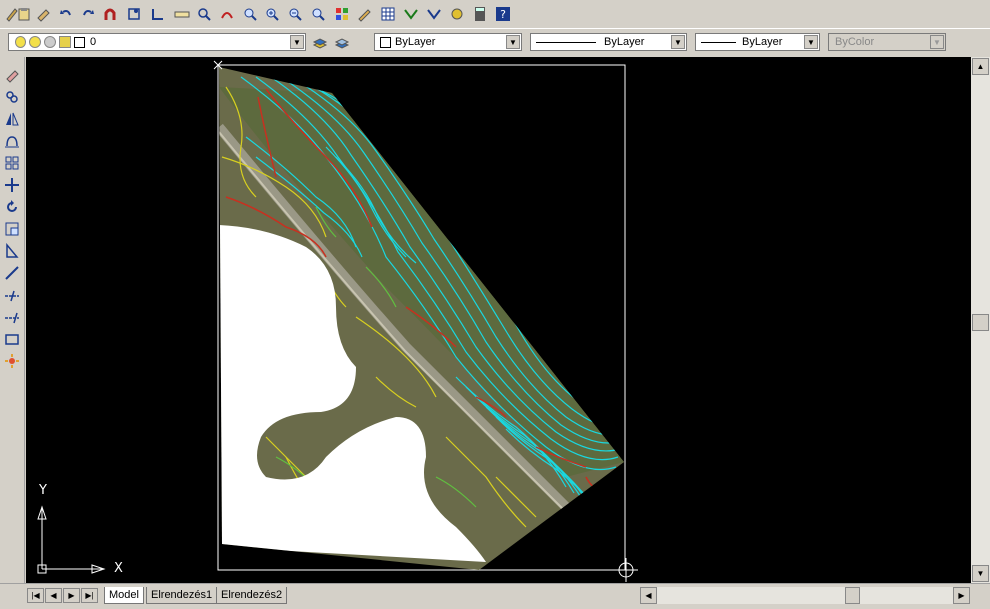 The image size is (990, 609). I want to click on help-icon: ?, so click(503, 14).